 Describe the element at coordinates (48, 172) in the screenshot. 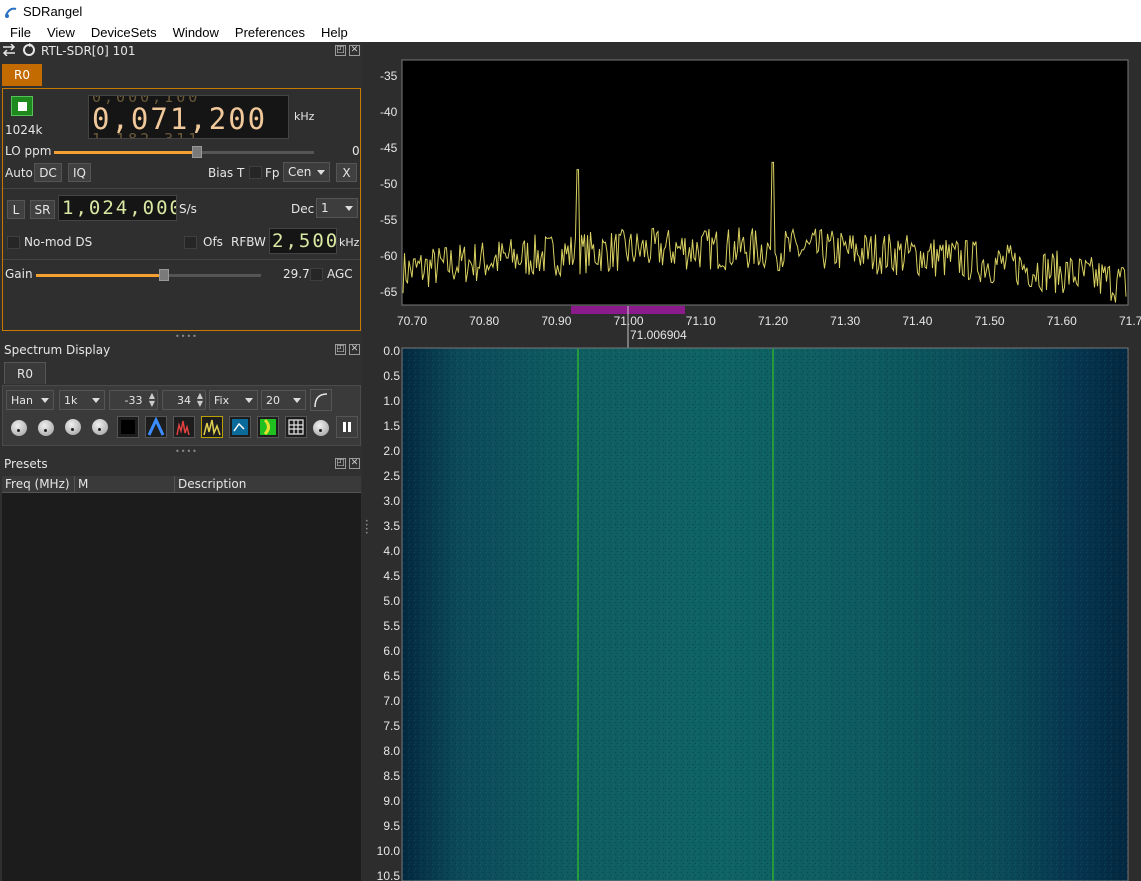

I see `dc-correction-button: DC` at that location.